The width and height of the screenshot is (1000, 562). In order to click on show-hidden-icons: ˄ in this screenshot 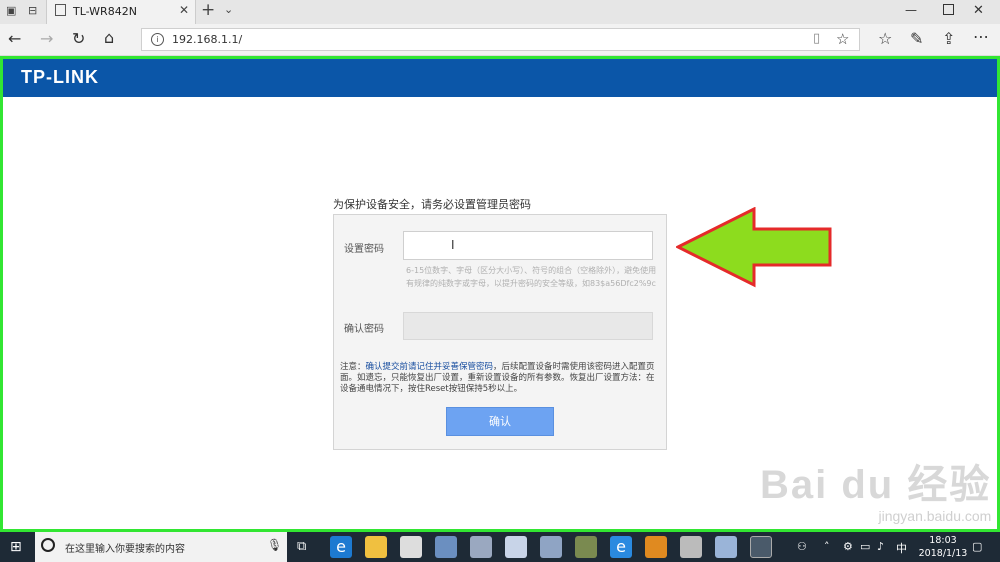, I will do `click(827, 546)`.